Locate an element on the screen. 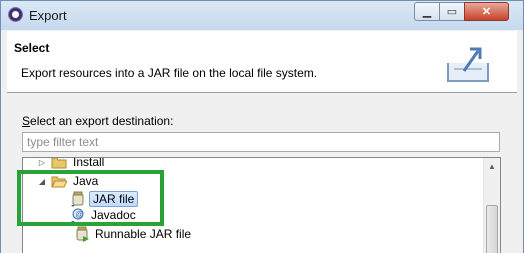 This screenshot has width=524, height=253. maximize-button: ▭ is located at coordinates (452, 11).